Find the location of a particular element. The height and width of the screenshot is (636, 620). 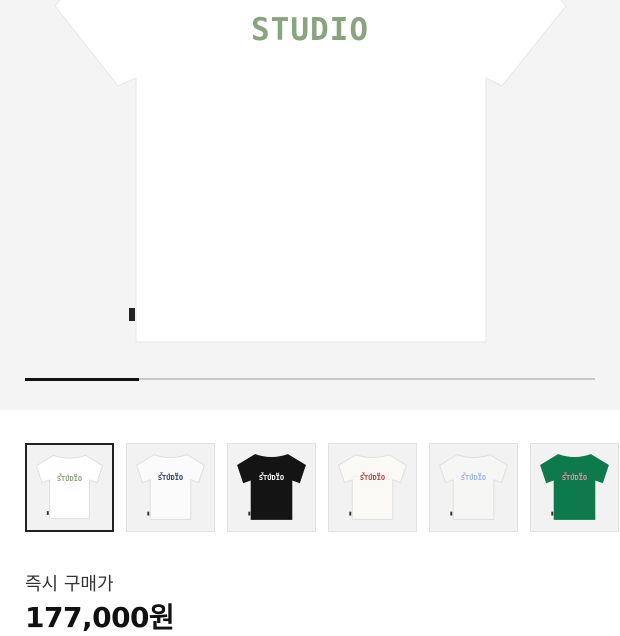

color-thumbnail-green-pink: ㅈㅅㅂ STUDIO is located at coordinates (574, 487).